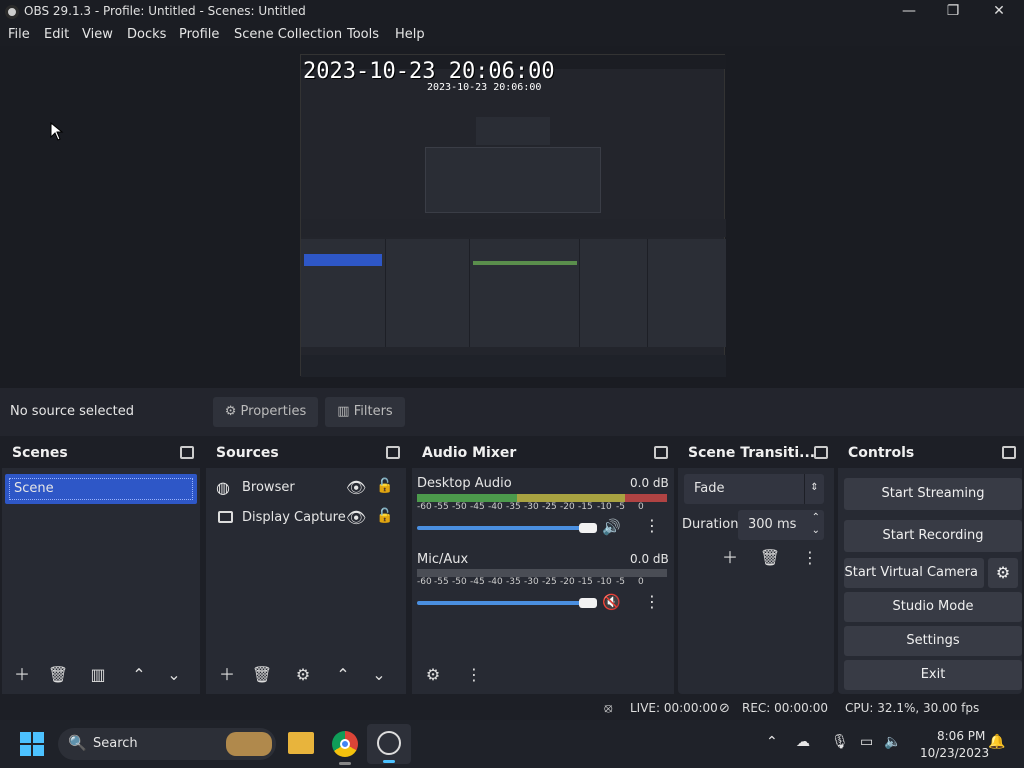 The image size is (1024, 768). Describe the element at coordinates (999, 12) in the screenshot. I see `close-button: ✕` at that location.